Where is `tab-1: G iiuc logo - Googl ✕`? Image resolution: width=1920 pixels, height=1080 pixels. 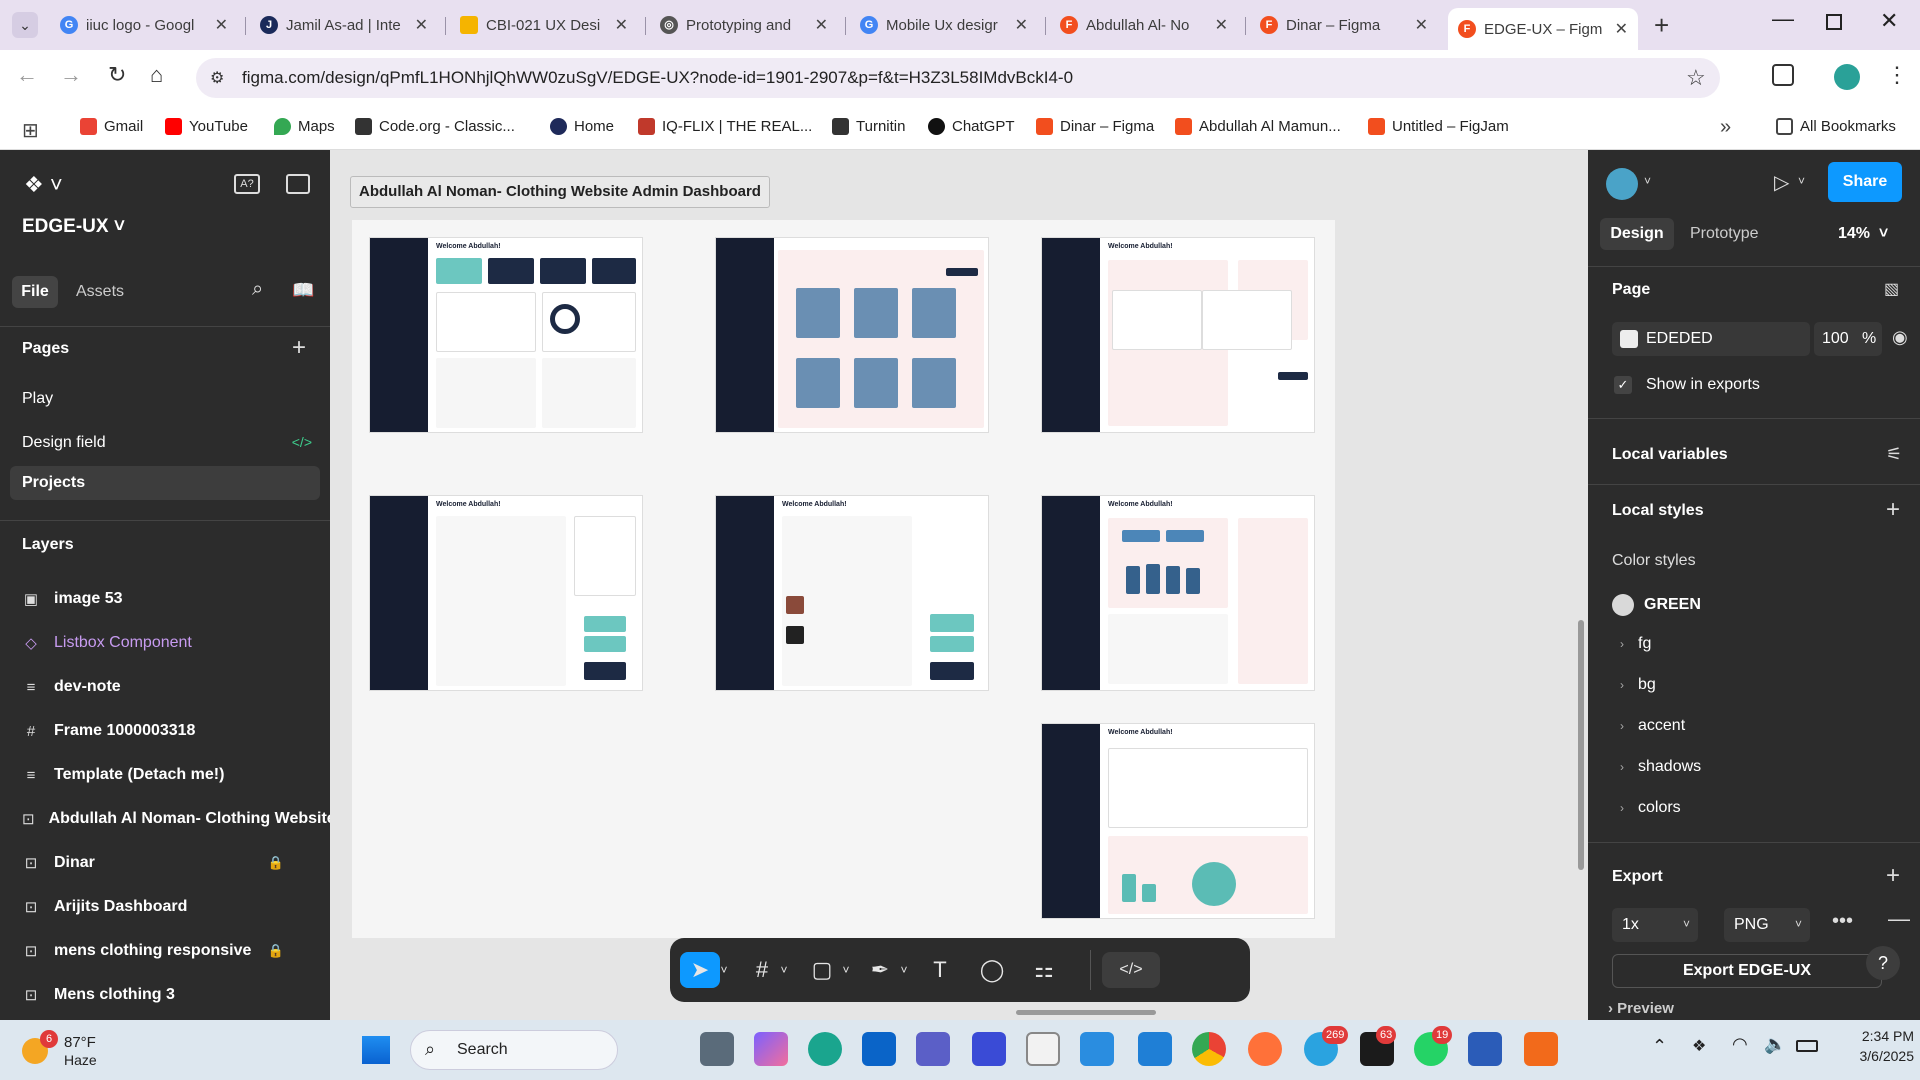
tab-1: G iiuc logo - Googl ✕ is located at coordinates (144, 25).